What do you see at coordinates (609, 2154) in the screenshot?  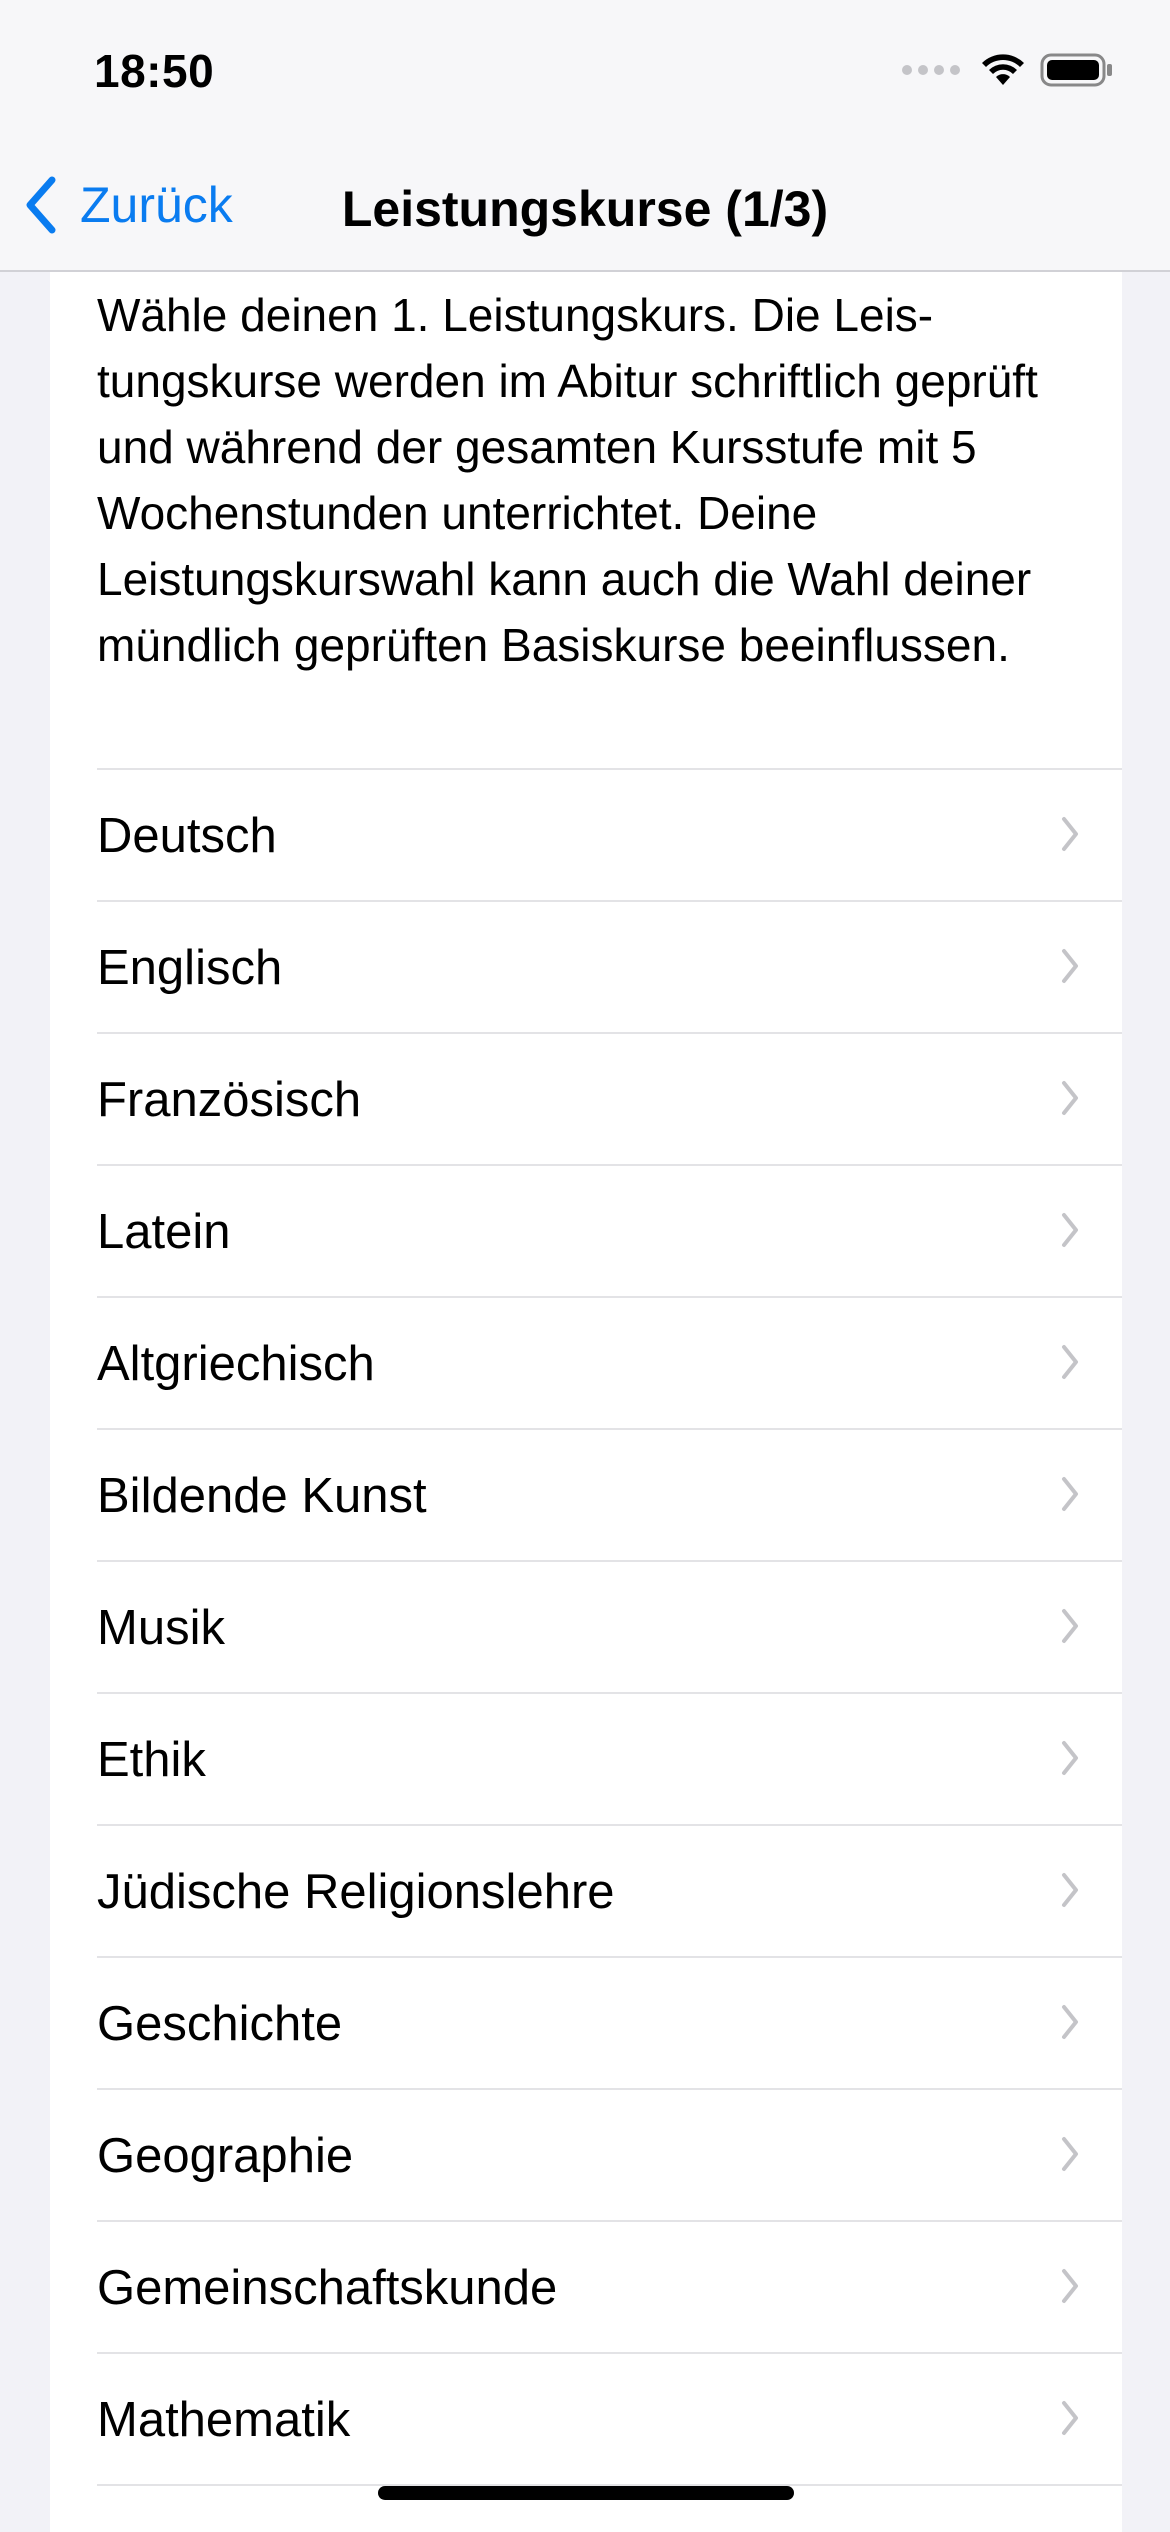 I see `list-item: Geographie` at bounding box center [609, 2154].